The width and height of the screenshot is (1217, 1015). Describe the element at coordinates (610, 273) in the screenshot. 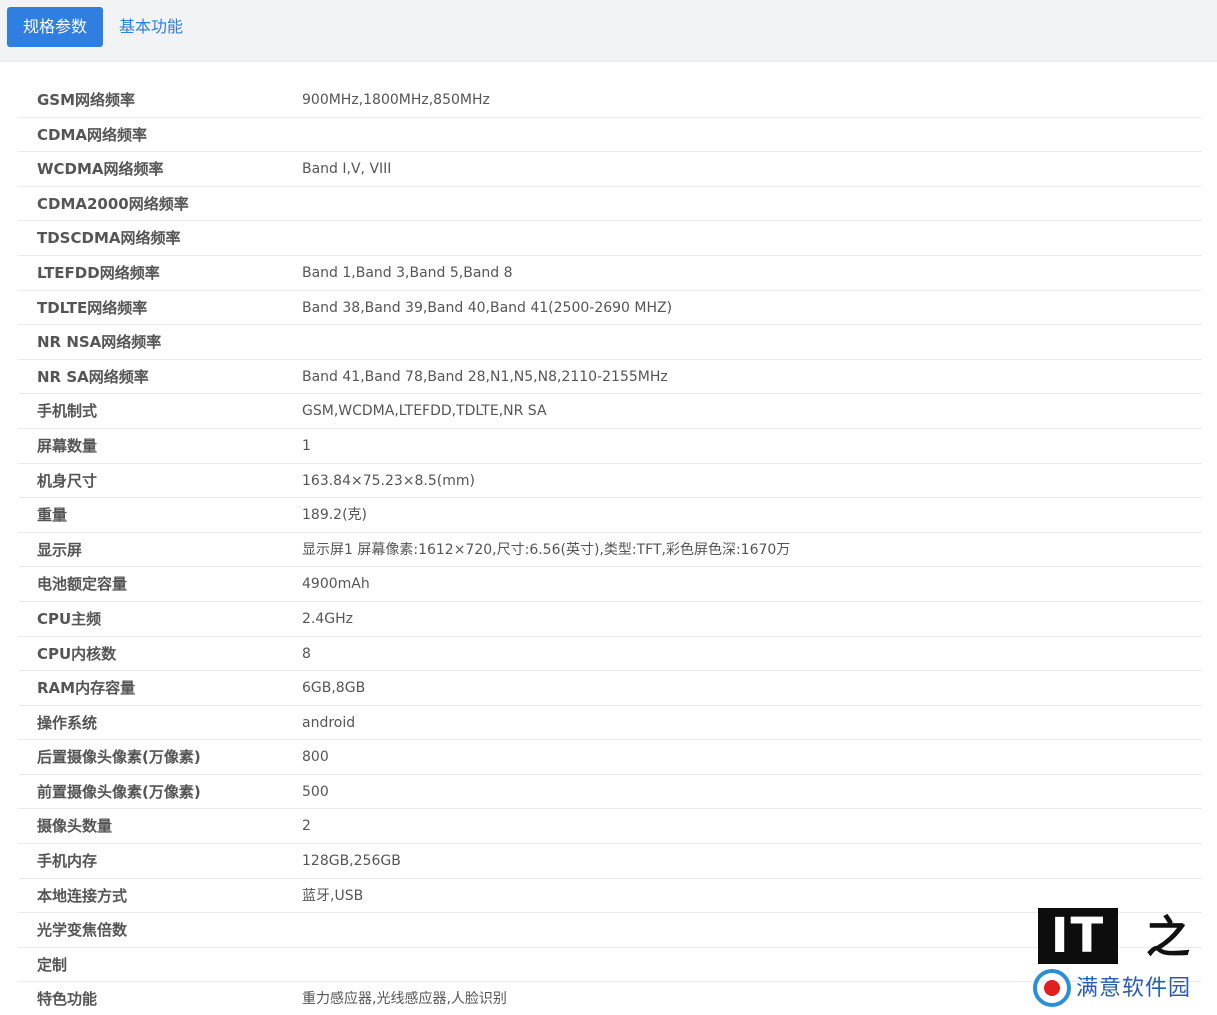

I see `spec-row: LTEFDD网络频率 Band 1,Band 3,Band 5,Band 8` at that location.